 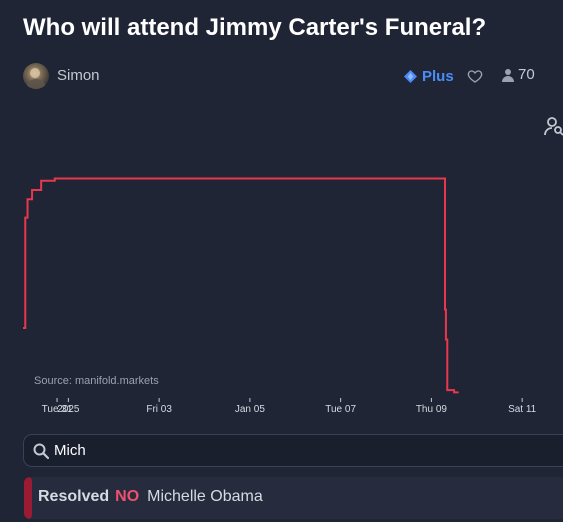 I want to click on market-header-row: Simon Plus 70, so click(x=293, y=76).